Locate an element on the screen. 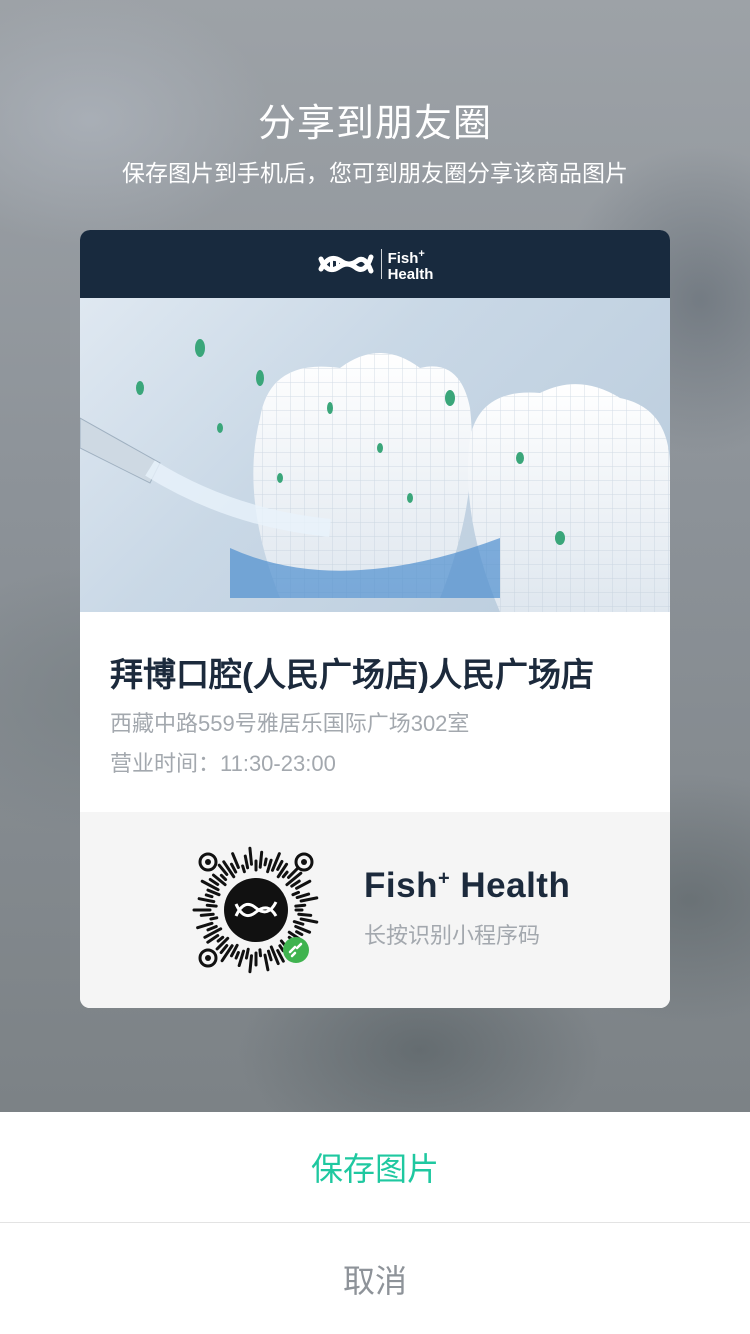  mini-program-hint: 长按识别小程序码 is located at coordinates (452, 935).